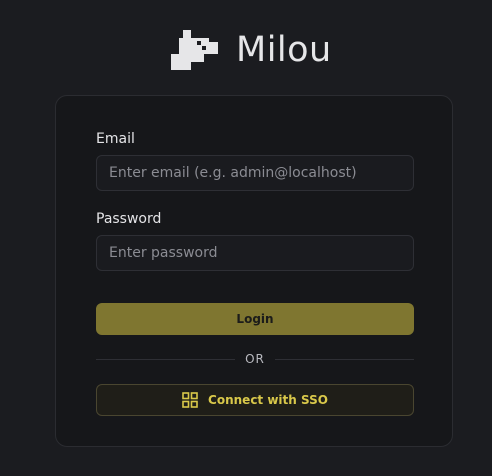 The width and height of the screenshot is (492, 476). Describe the element at coordinates (268, 400) in the screenshot. I see `sso-button-label: Connect with SSO` at that location.